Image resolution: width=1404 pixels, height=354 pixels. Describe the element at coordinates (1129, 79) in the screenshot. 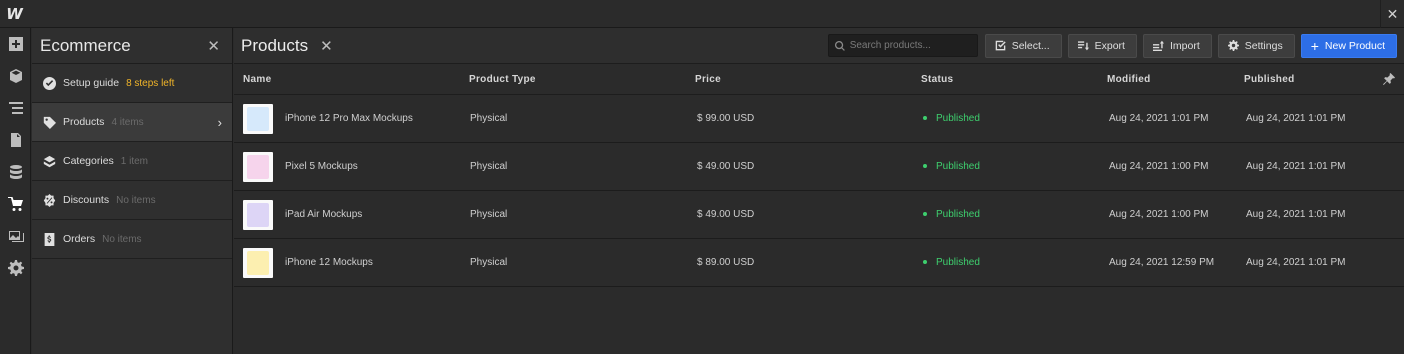

I see `column-header-modified: Modified` at that location.